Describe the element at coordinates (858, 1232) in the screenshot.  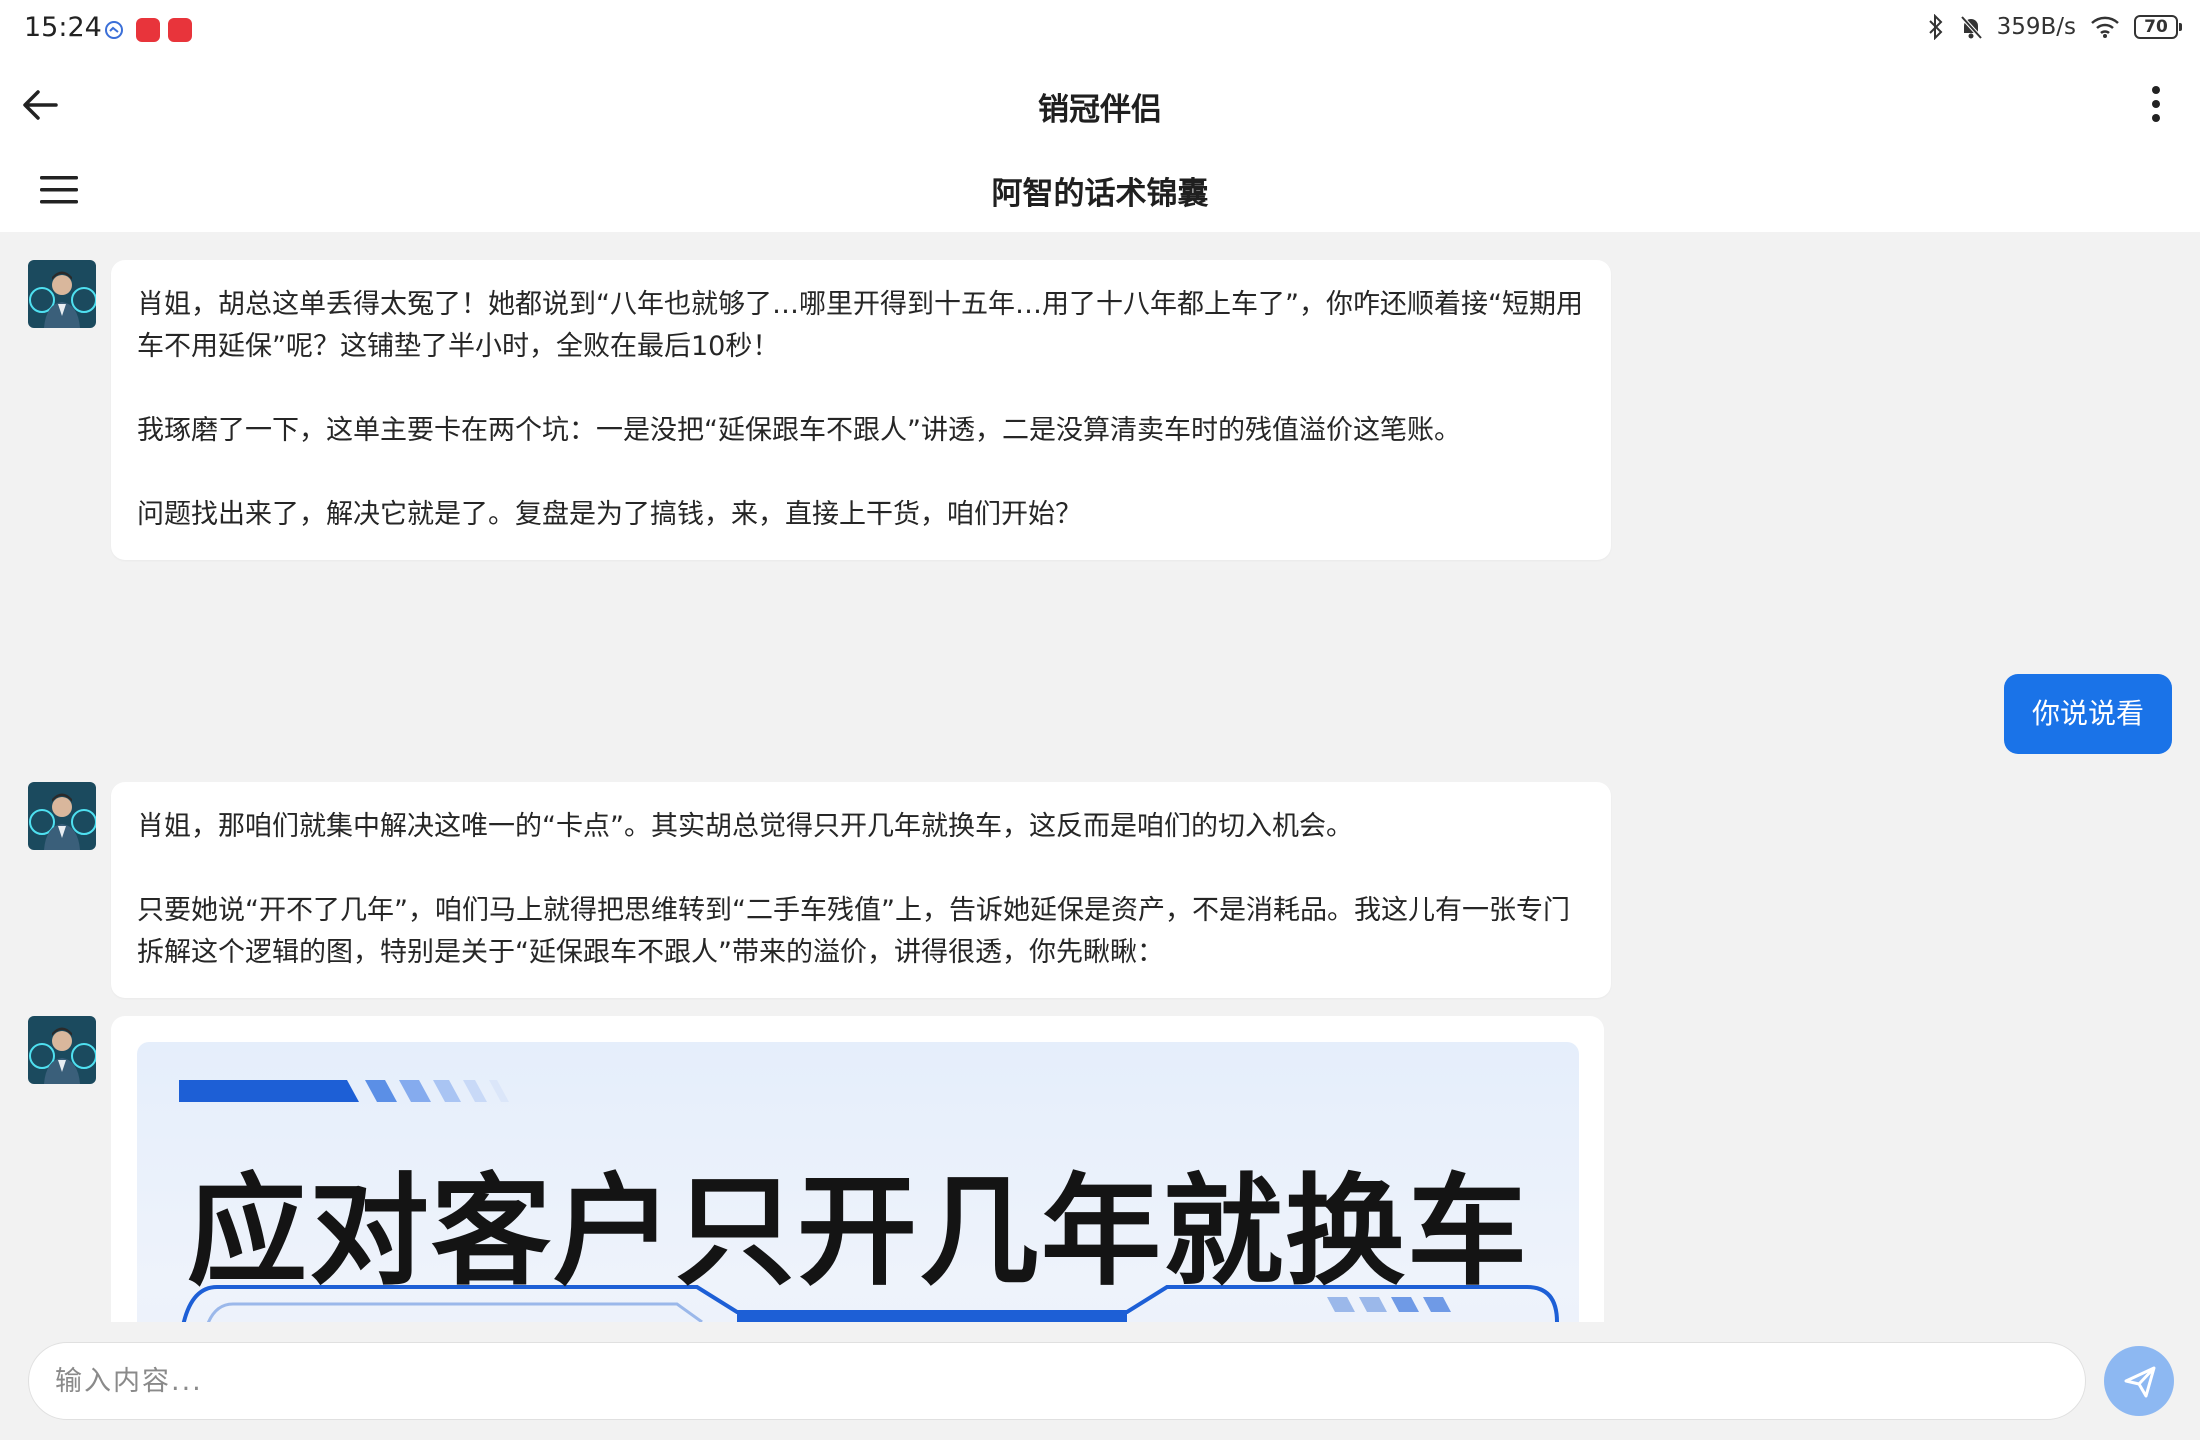
I see `infographic-title: 应对客户只开几年就换车` at that location.